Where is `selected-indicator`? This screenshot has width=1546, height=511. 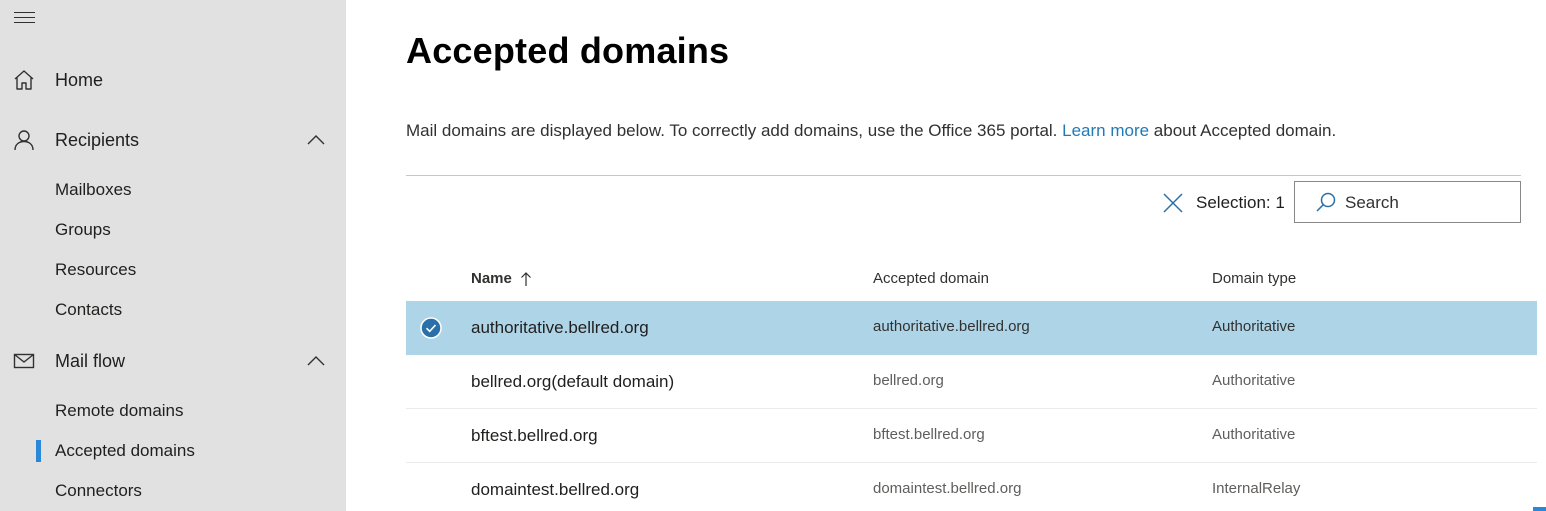 selected-indicator is located at coordinates (38, 451).